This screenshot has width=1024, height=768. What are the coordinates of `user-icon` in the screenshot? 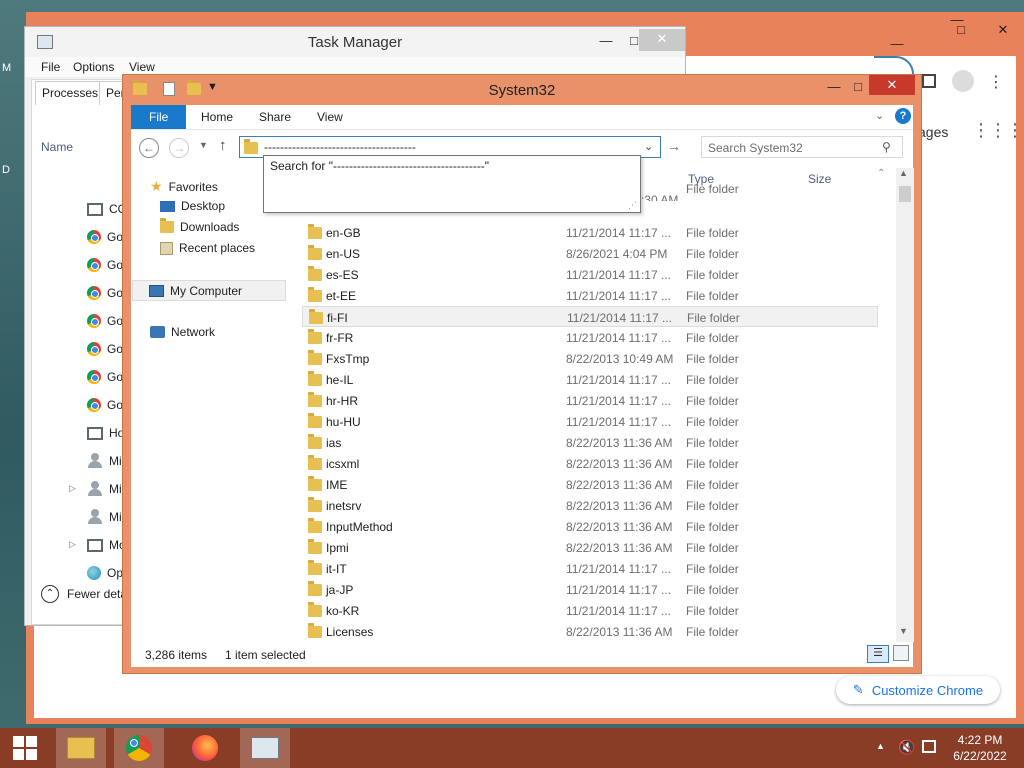 It's located at (95, 517).